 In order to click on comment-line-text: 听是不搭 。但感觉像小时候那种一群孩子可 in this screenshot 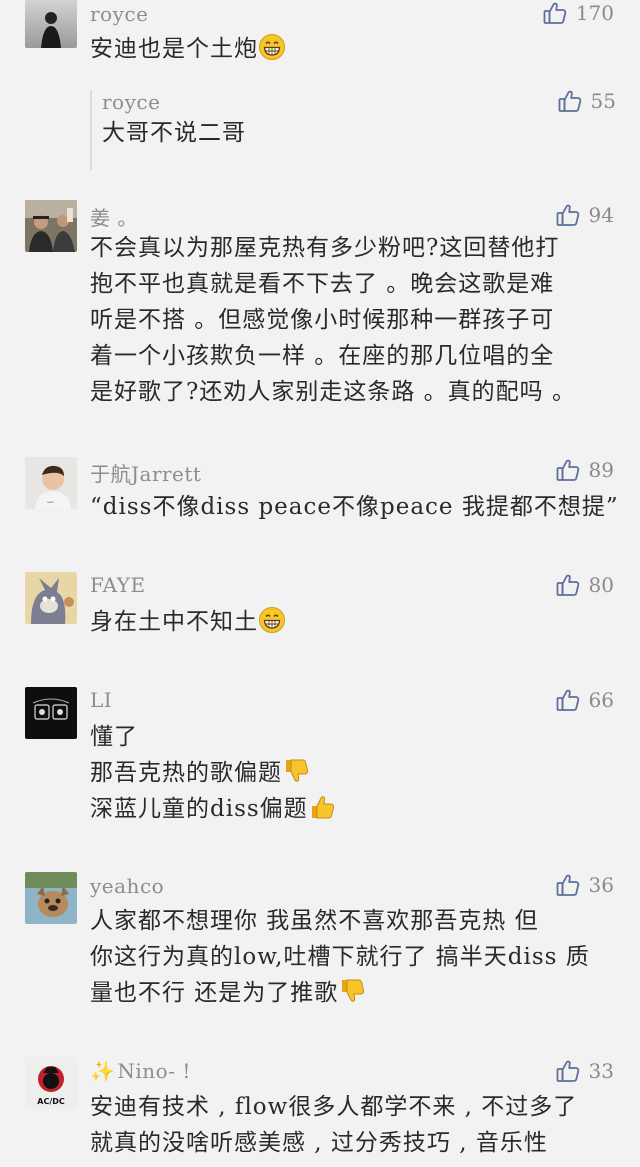, I will do `click(322, 320)`.